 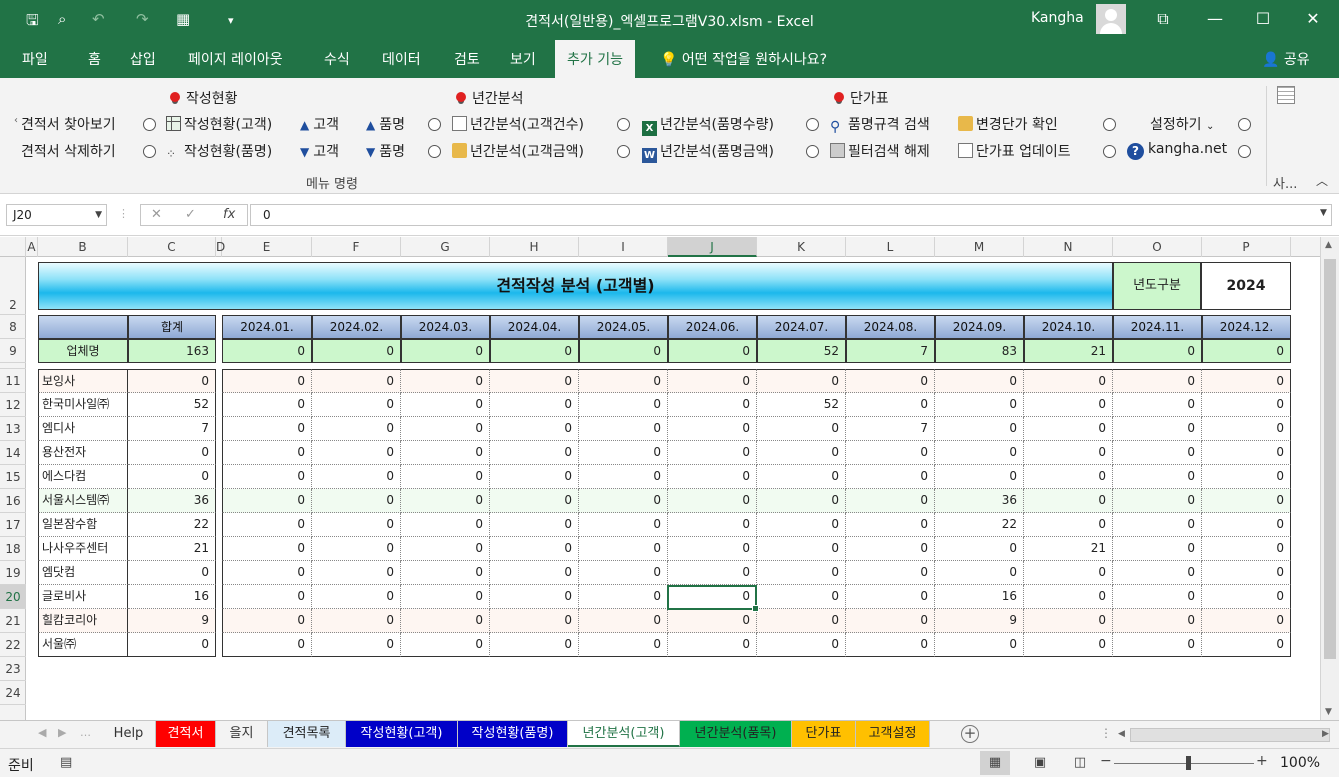 What do you see at coordinates (32, 247) in the screenshot?
I see `column-header-a: A` at bounding box center [32, 247].